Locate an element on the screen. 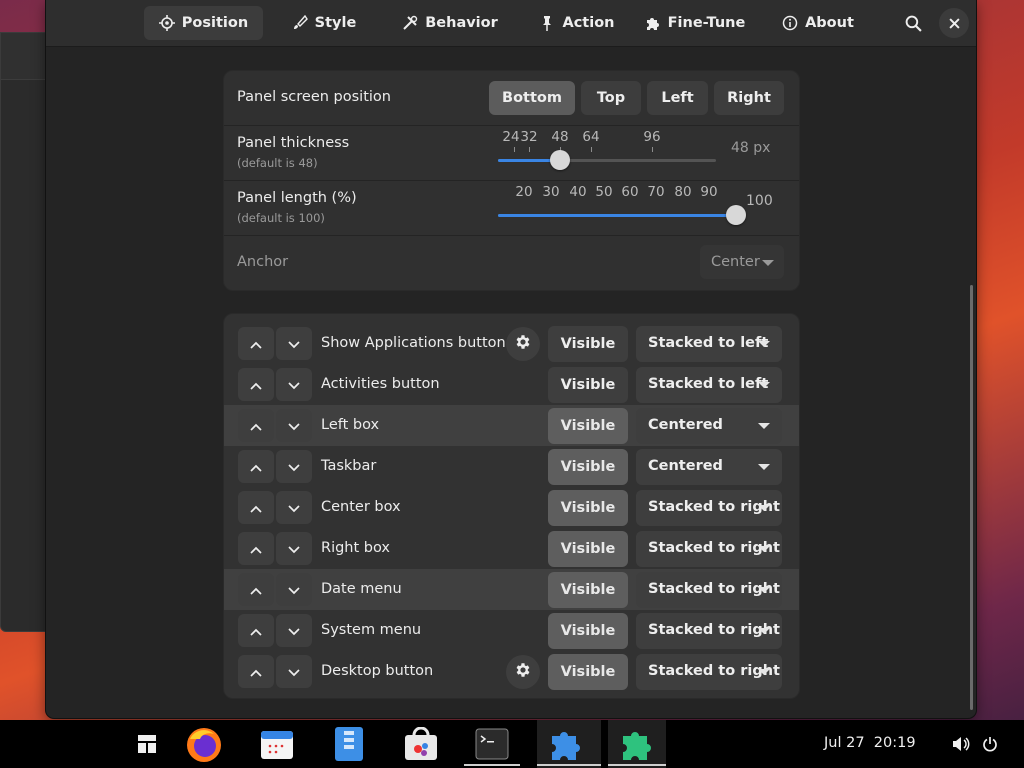 The image size is (1024, 768). close-button is located at coordinates (954, 23).